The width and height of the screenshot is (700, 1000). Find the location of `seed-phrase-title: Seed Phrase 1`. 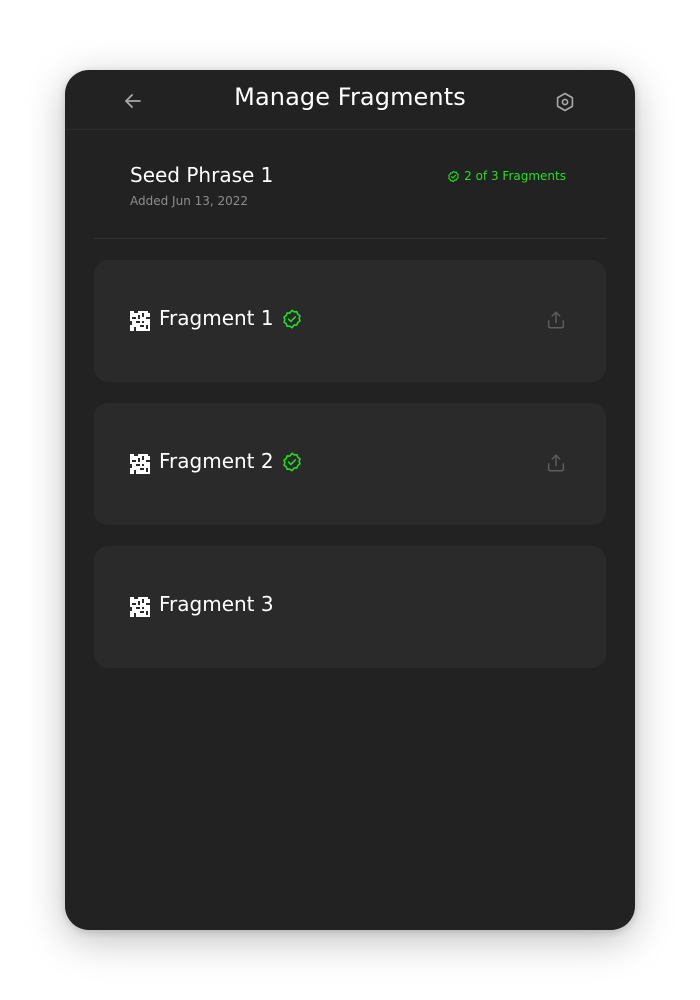

seed-phrase-title: Seed Phrase 1 is located at coordinates (202, 175).